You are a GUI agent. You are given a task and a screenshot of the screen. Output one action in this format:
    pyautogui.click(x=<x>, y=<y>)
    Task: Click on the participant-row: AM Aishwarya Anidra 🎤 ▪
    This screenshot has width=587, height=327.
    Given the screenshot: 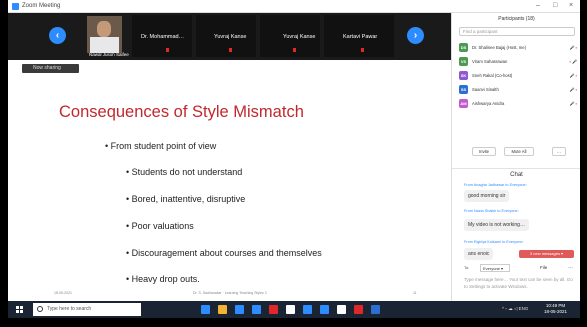 What is the action you would take?
    pyautogui.click(x=519, y=103)
    